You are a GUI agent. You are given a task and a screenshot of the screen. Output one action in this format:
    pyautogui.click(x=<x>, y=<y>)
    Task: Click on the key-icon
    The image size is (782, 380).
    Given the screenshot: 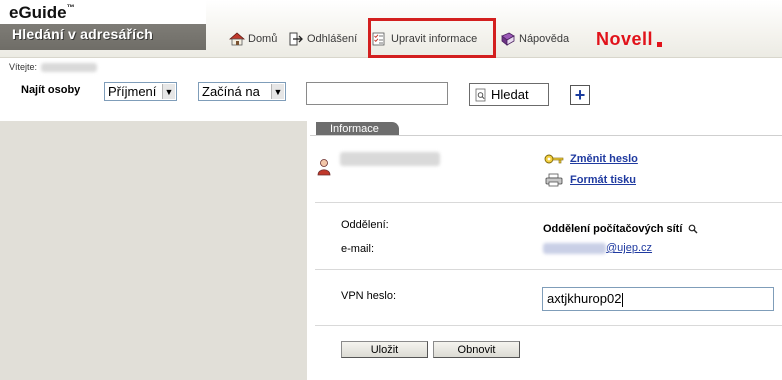 What is the action you would take?
    pyautogui.click(x=554, y=159)
    